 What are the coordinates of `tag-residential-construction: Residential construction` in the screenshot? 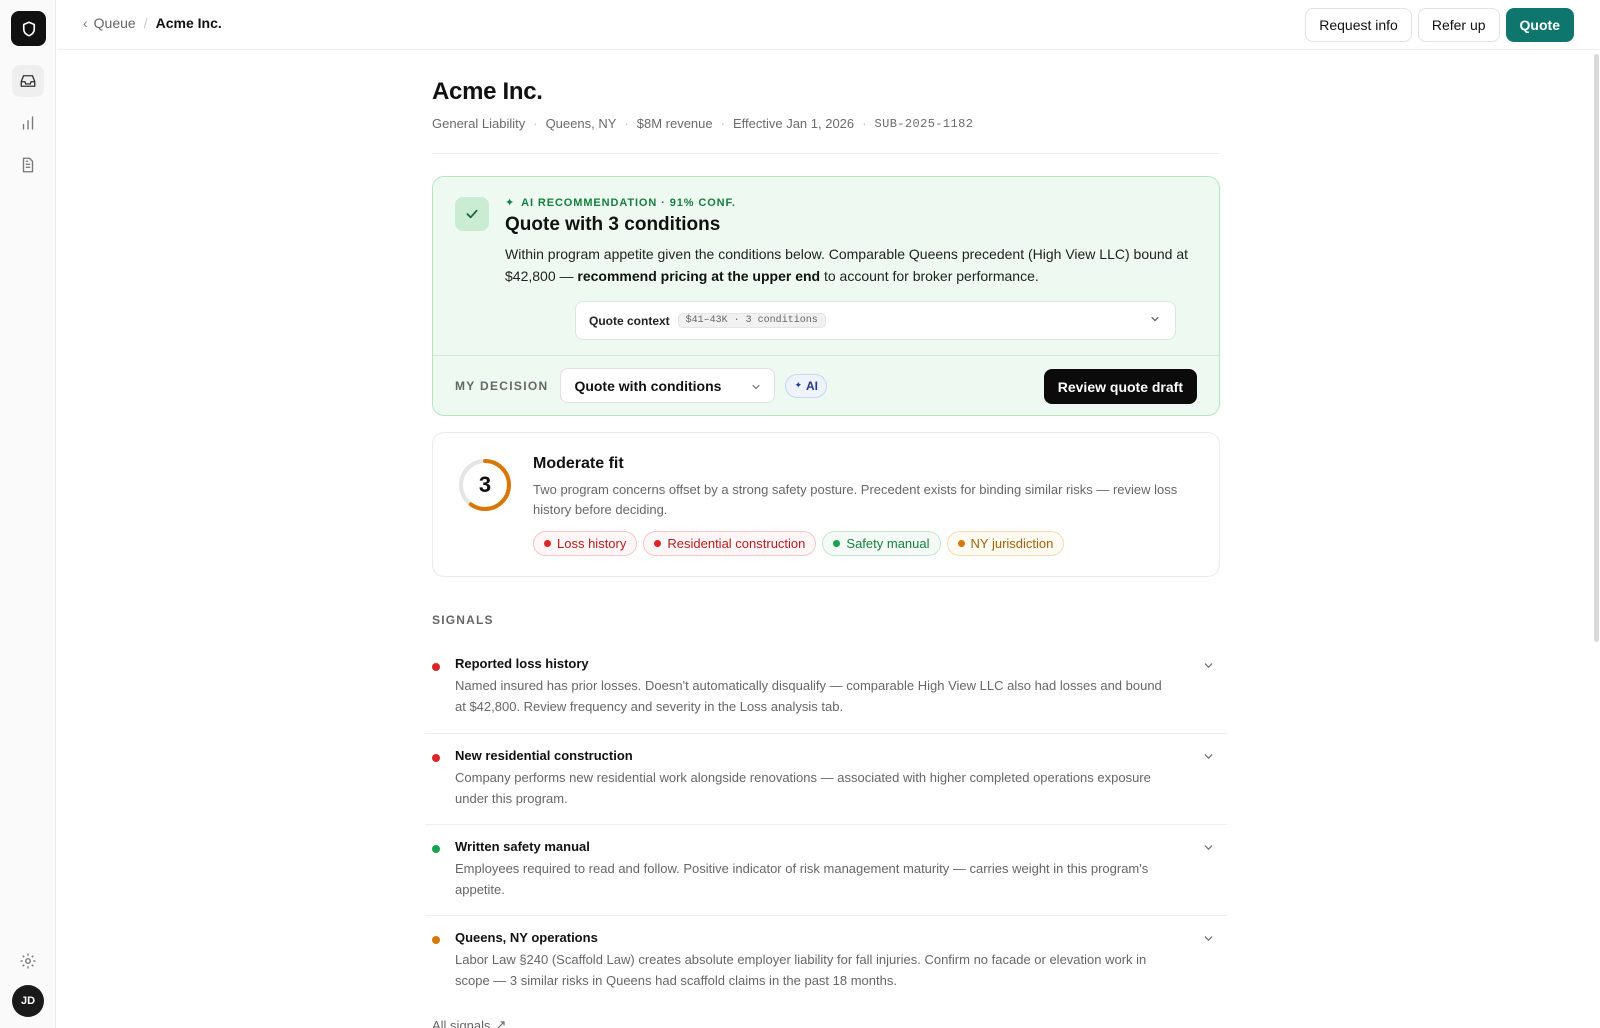 It's located at (730, 543).